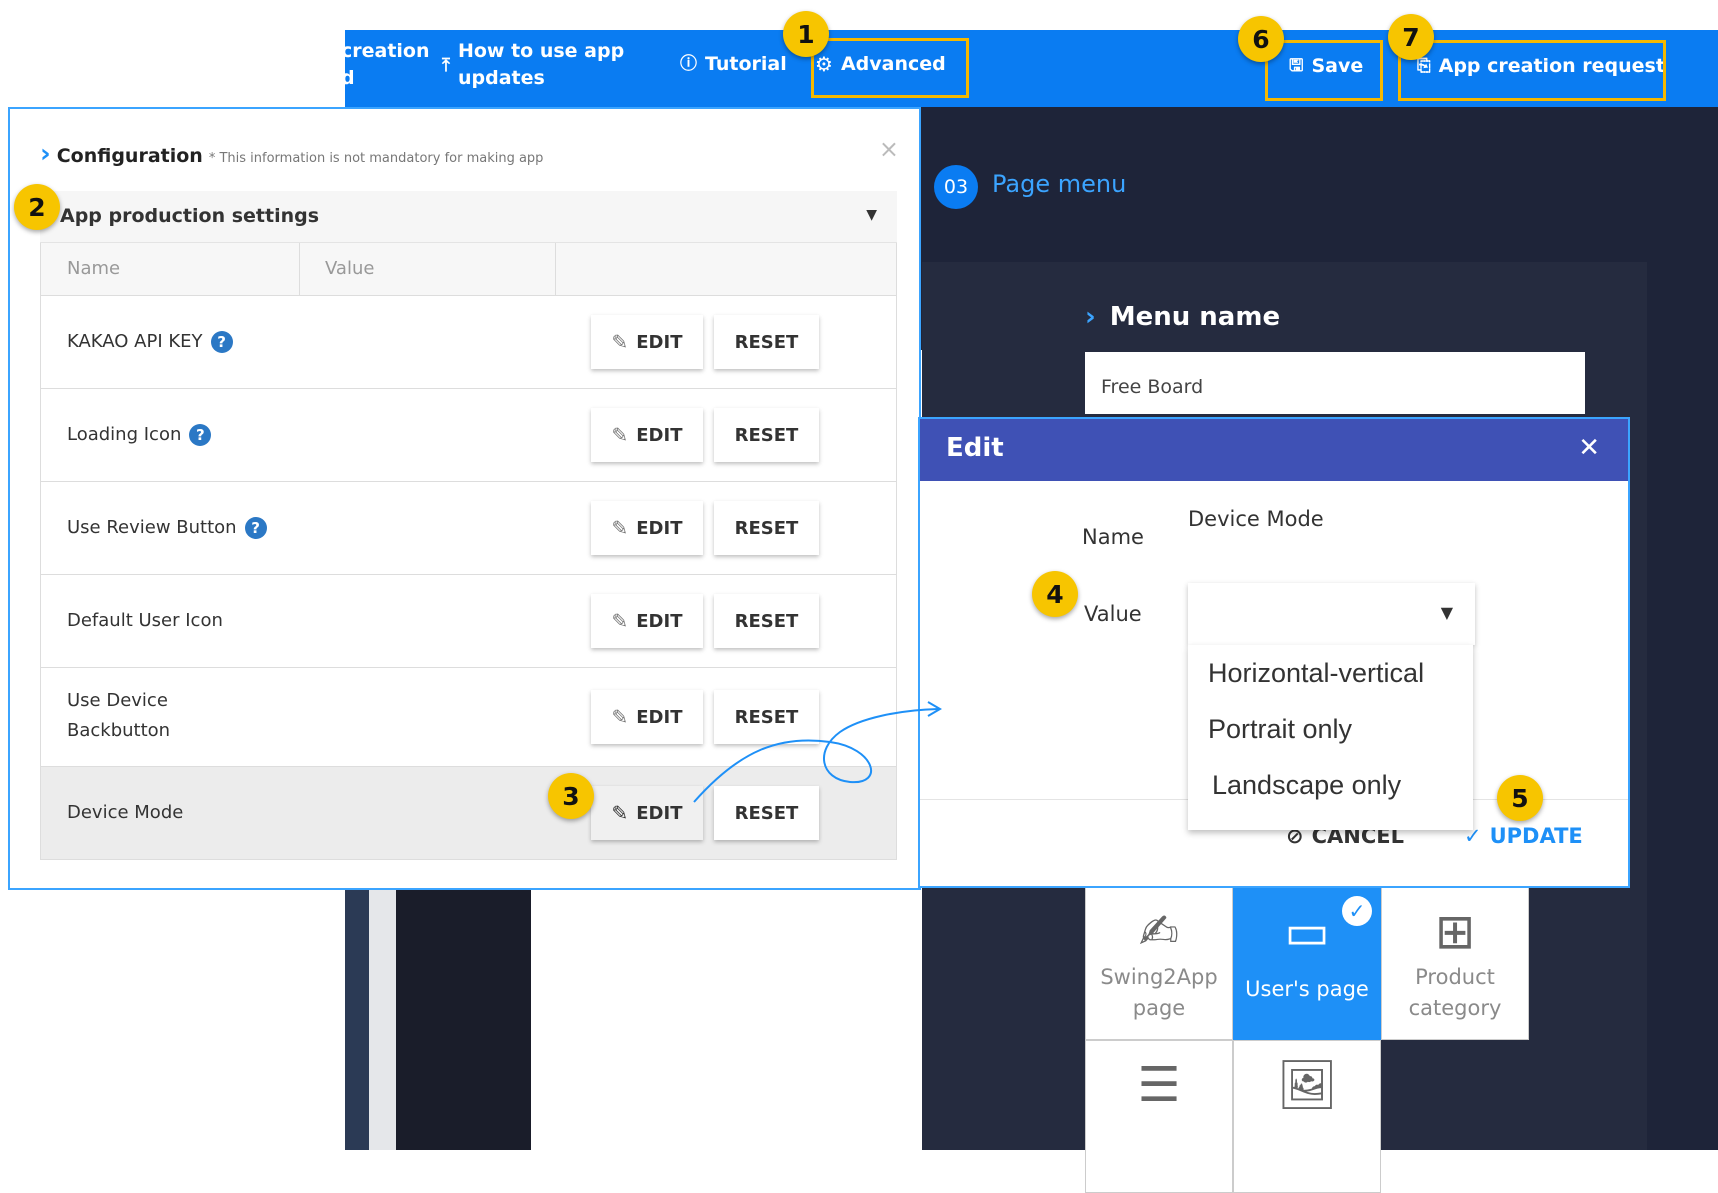 The width and height of the screenshot is (1718, 1193). I want to click on name-label: Name, so click(1113, 537).